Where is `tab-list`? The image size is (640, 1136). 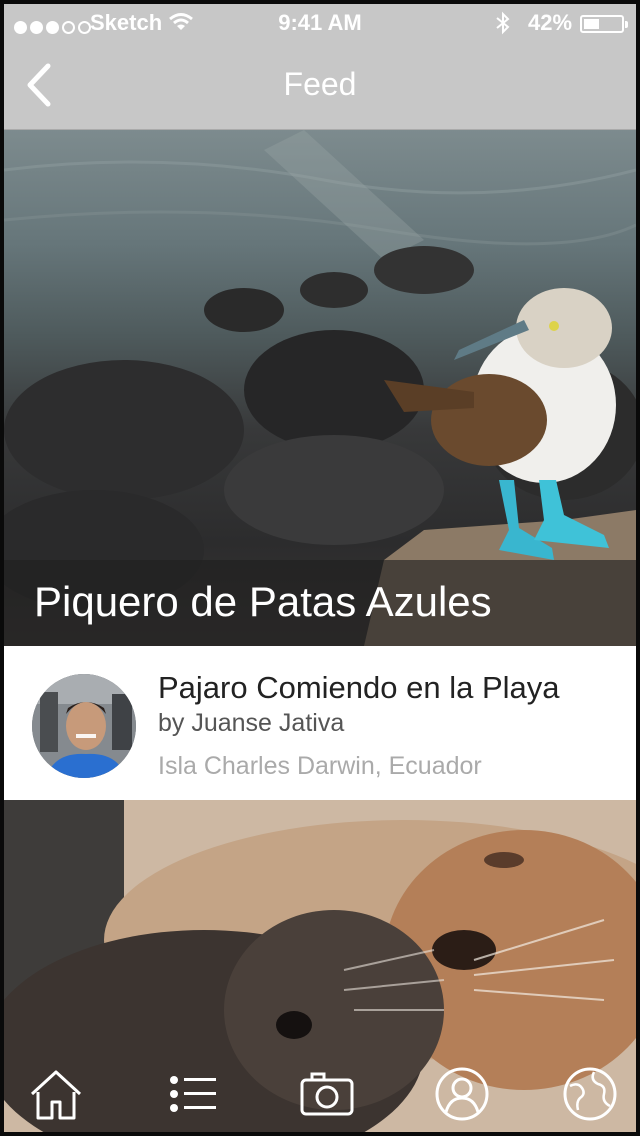 tab-list is located at coordinates (194, 1094).